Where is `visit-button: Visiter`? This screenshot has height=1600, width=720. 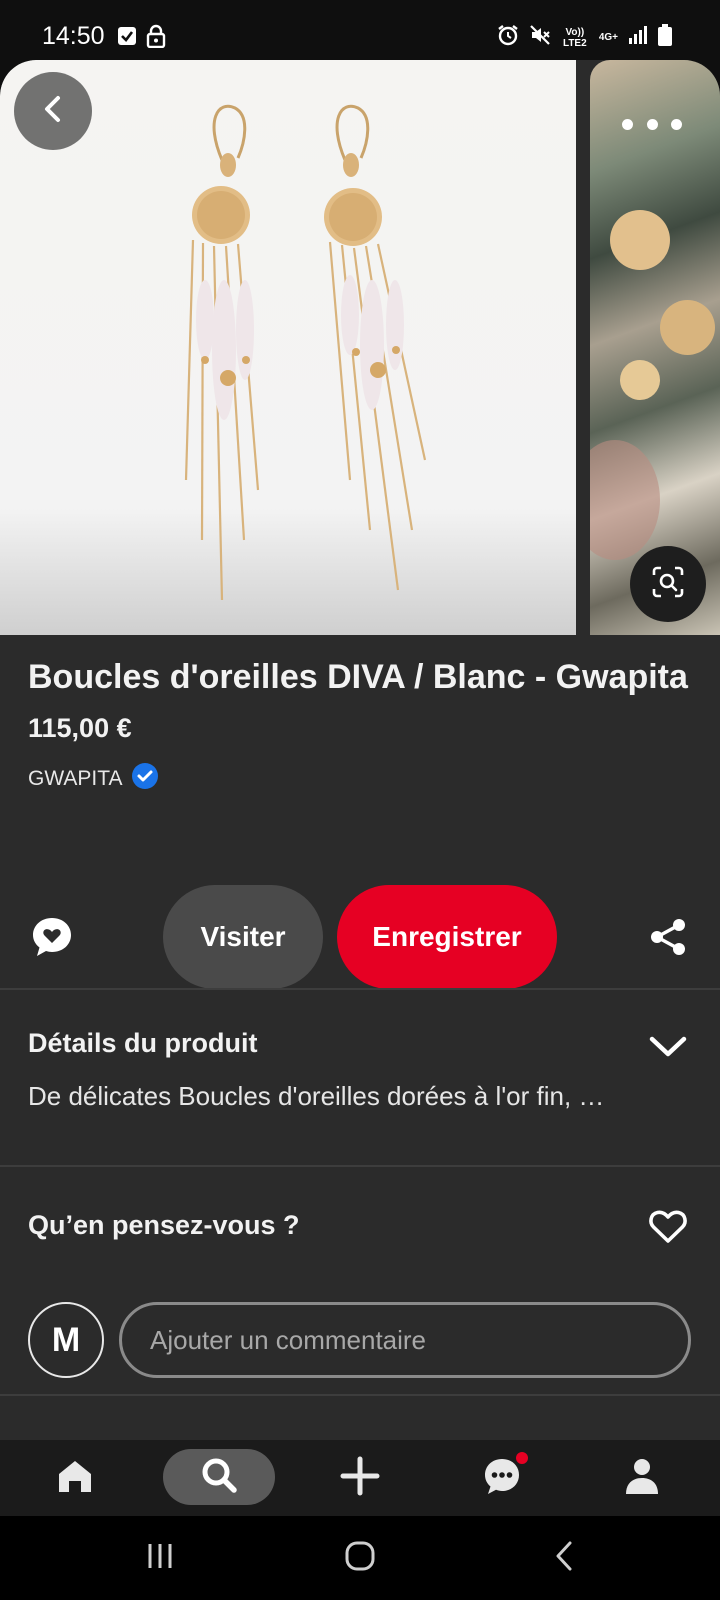 visit-button: Visiter is located at coordinates (243, 937).